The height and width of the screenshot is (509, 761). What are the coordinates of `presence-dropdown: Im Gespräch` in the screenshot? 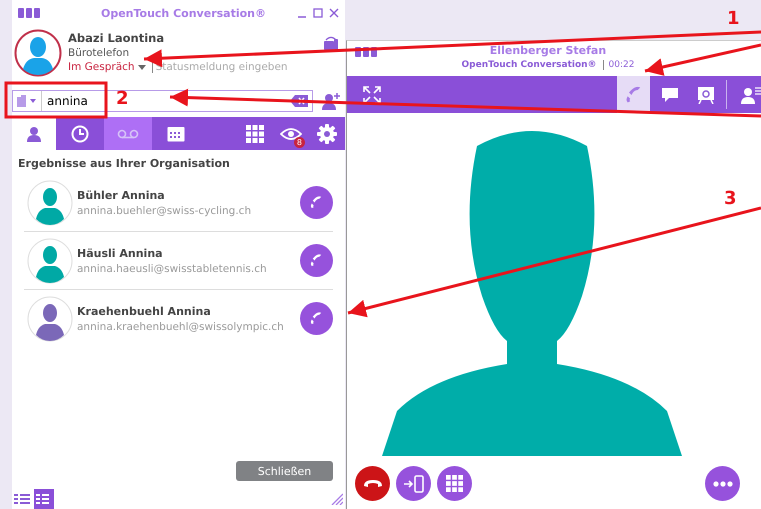 It's located at (107, 67).